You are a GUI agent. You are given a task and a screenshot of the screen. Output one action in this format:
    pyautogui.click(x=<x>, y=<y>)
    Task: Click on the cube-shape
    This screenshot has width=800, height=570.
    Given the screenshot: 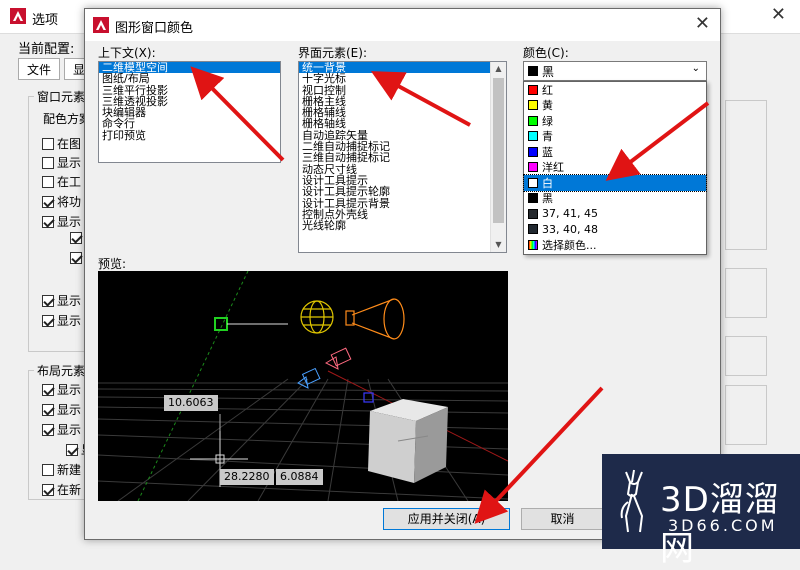 What is the action you would take?
    pyautogui.click(x=408, y=441)
    